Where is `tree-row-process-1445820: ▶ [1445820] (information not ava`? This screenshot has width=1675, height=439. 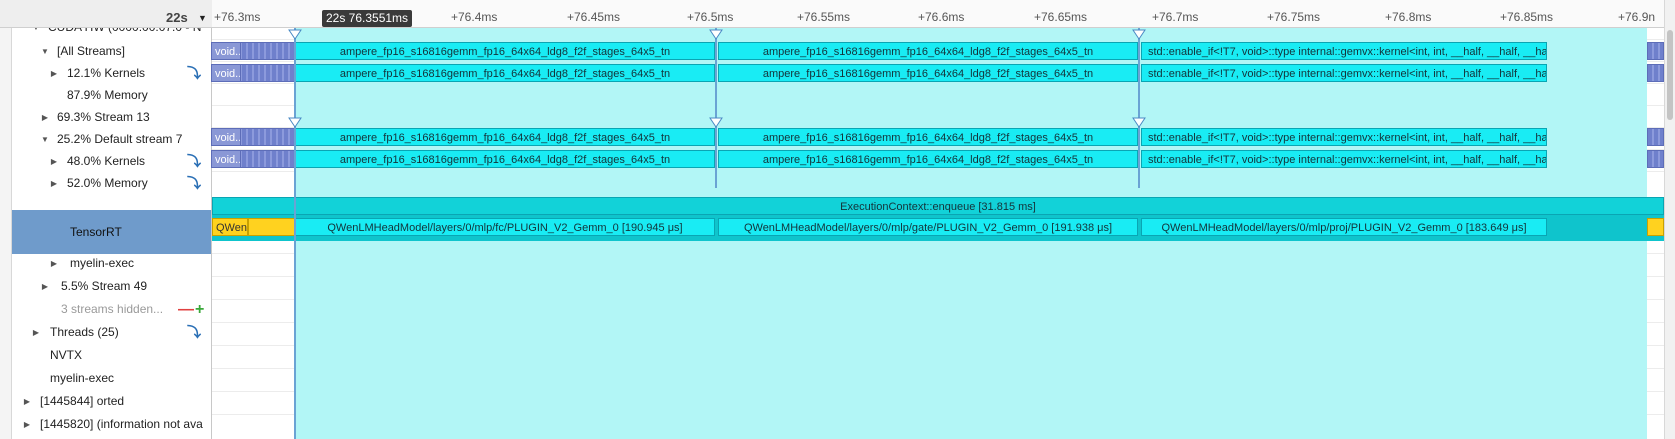
tree-row-process-1445820: ▶ [1445820] (information not ava is located at coordinates (111, 424).